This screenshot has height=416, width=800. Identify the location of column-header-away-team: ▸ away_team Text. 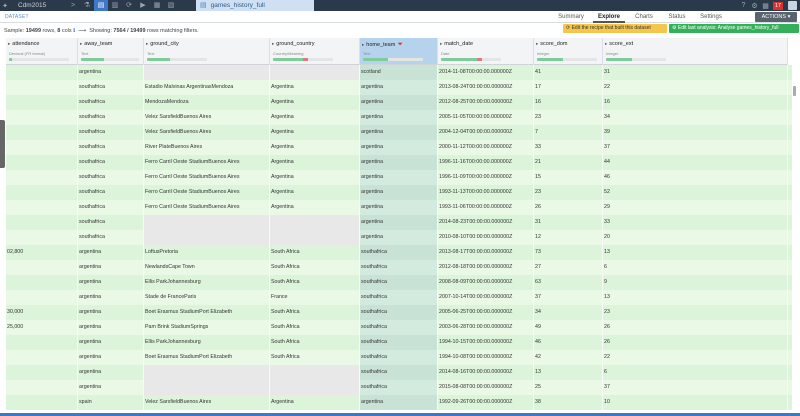
(111, 51).